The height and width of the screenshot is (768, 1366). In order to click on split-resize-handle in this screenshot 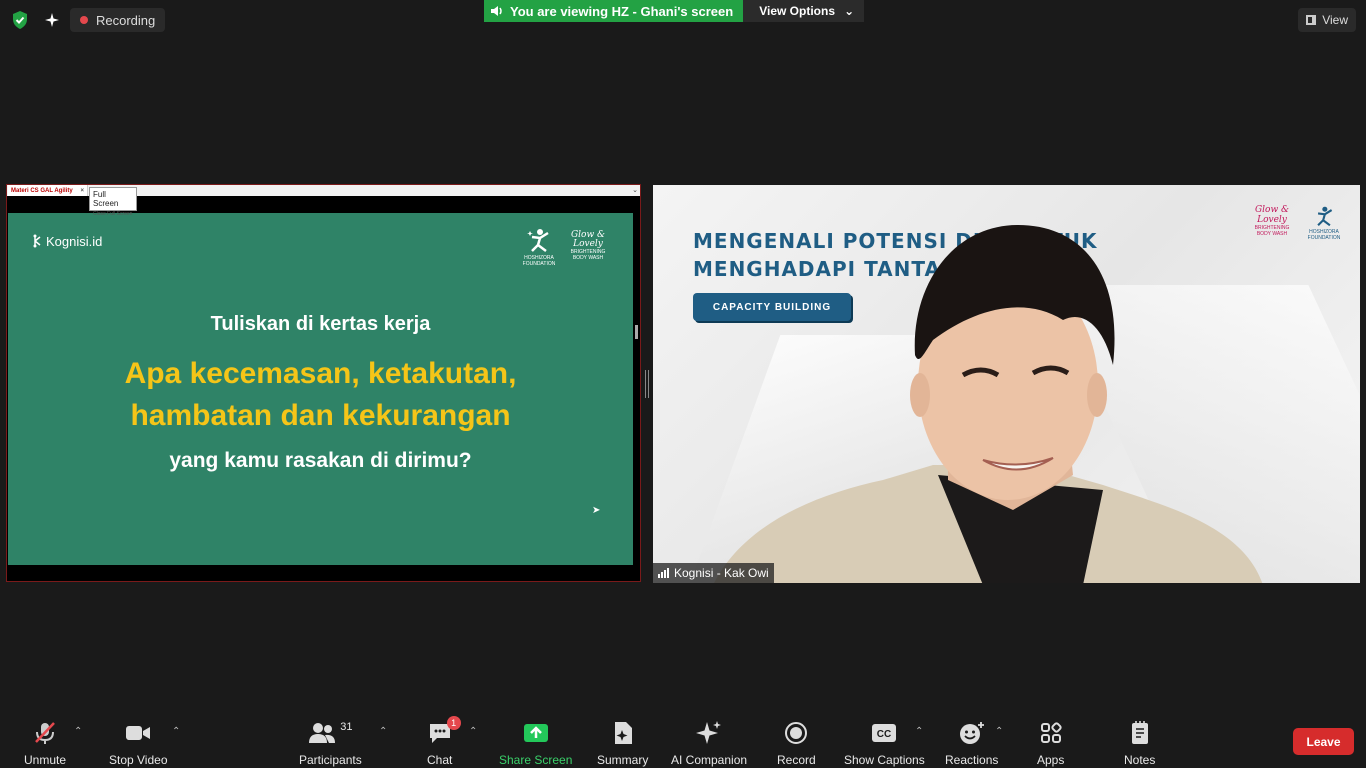, I will do `click(647, 384)`.